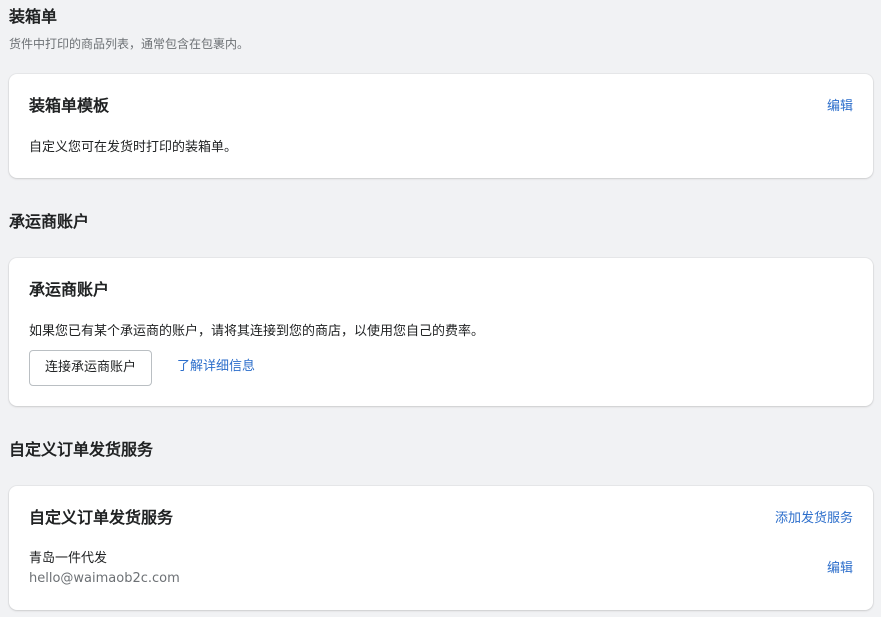 The height and width of the screenshot is (617, 881). What do you see at coordinates (257, 331) in the screenshot?
I see `carrier-card-text: 如果您已有某个承运商的账户，请将其连接到您的商店，以使用您自己的费率。` at bounding box center [257, 331].